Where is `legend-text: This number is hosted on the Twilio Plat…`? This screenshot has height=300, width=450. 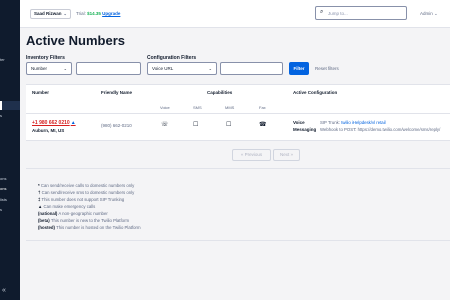 legend-text: This number is hosted on the Twilio Plat… is located at coordinates (98, 227).